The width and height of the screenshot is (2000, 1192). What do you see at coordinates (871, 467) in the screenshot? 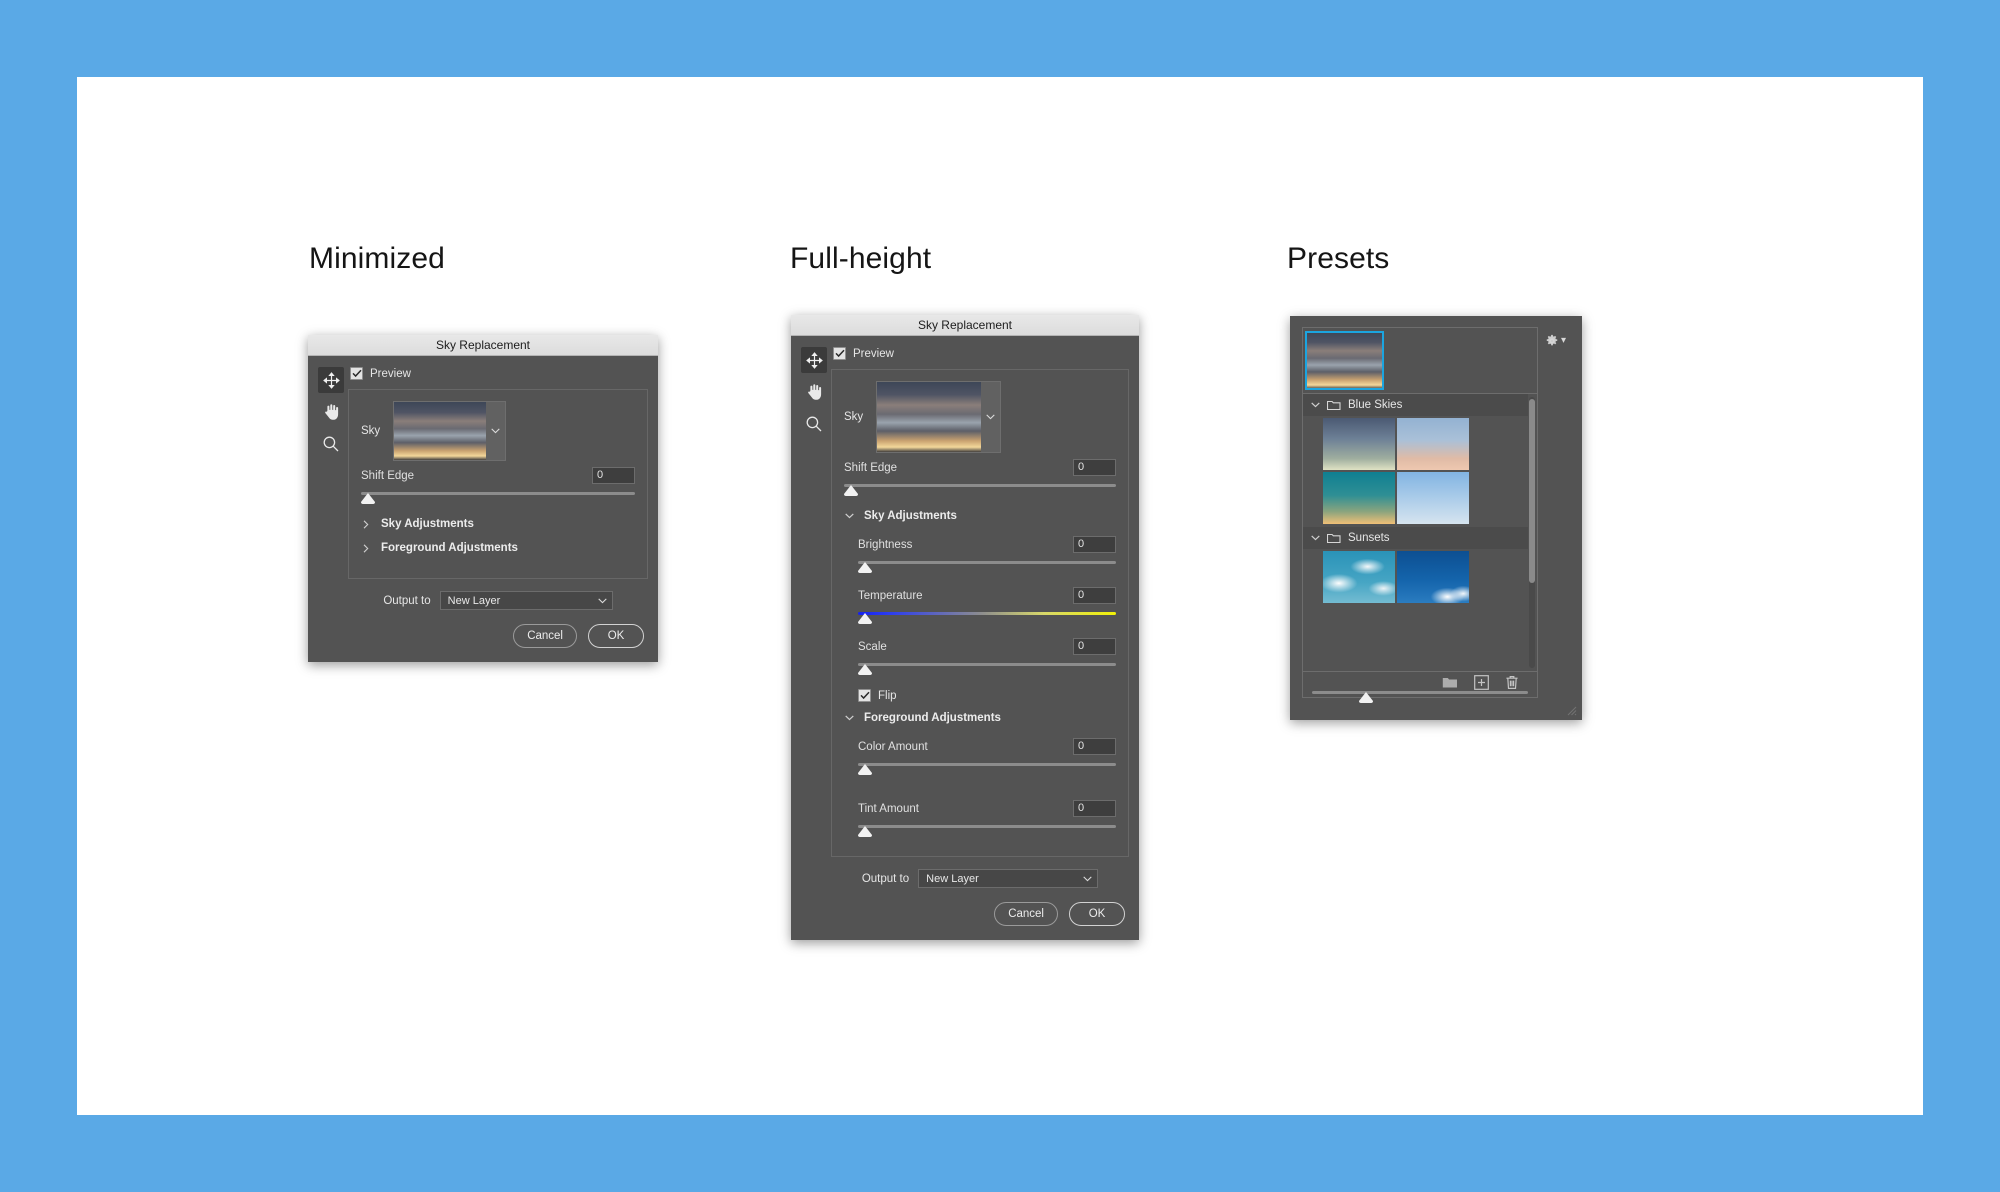
I see `shift-edge-label: Shift Edge` at bounding box center [871, 467].